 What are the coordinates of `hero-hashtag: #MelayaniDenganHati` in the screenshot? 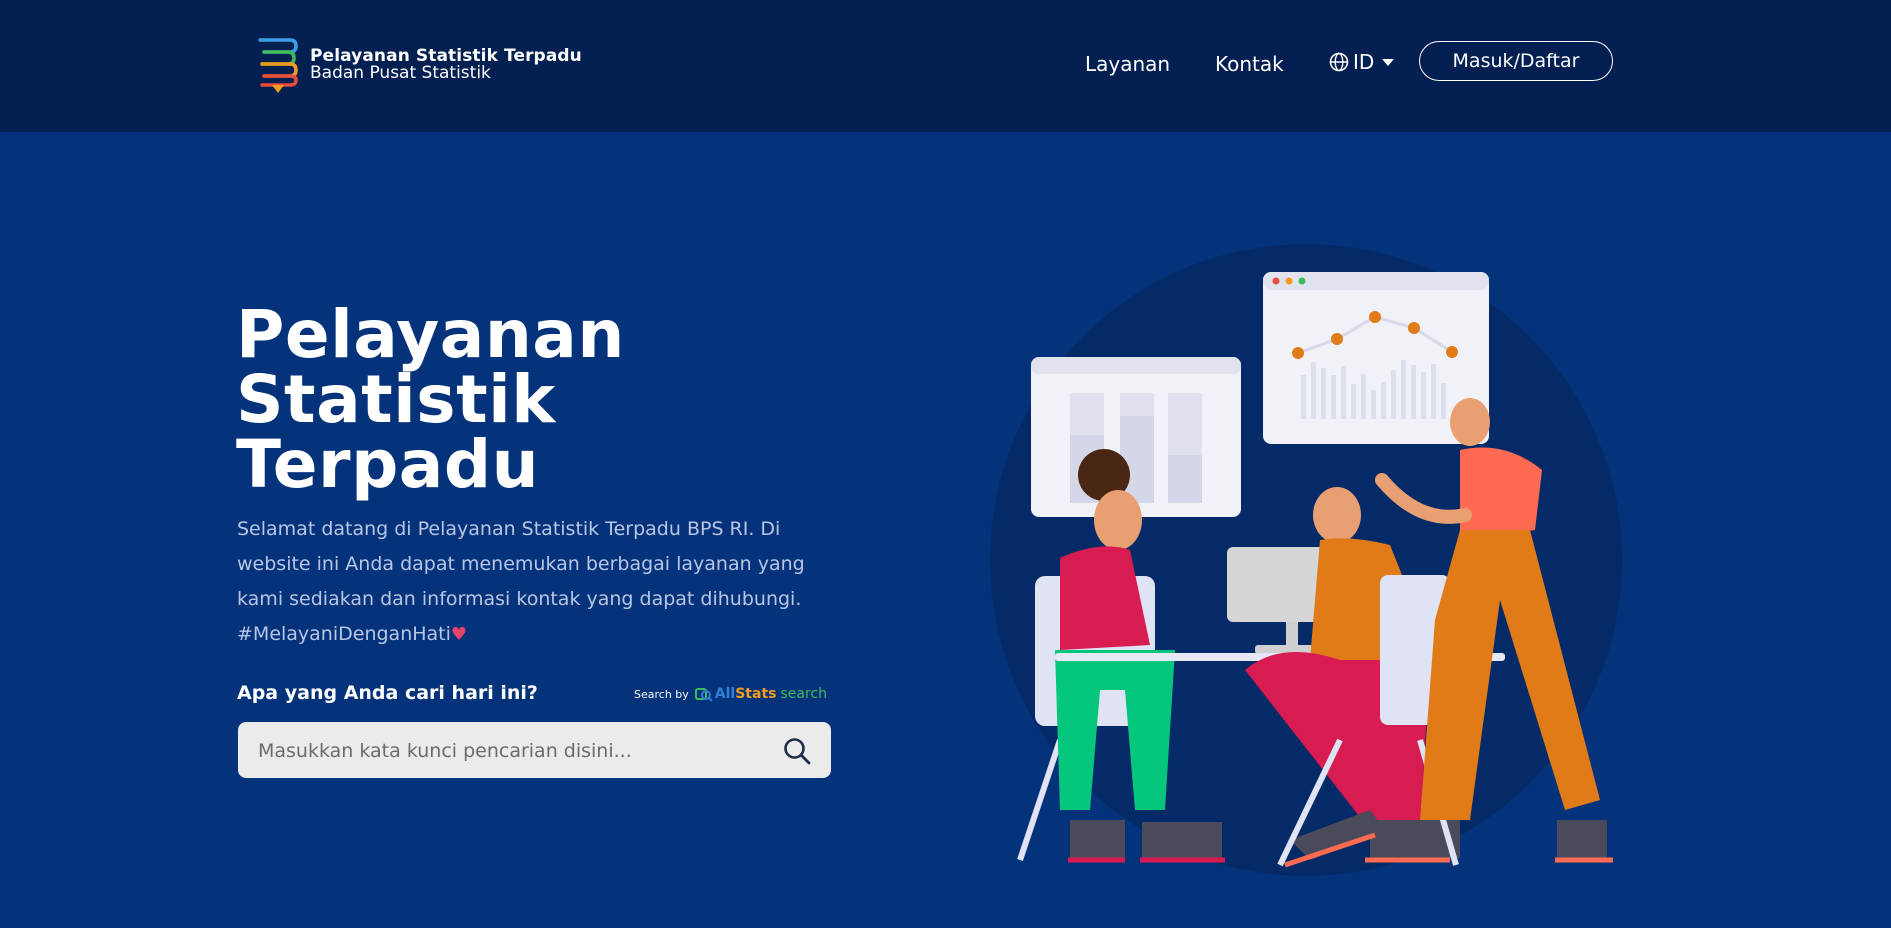 It's located at (344, 634).